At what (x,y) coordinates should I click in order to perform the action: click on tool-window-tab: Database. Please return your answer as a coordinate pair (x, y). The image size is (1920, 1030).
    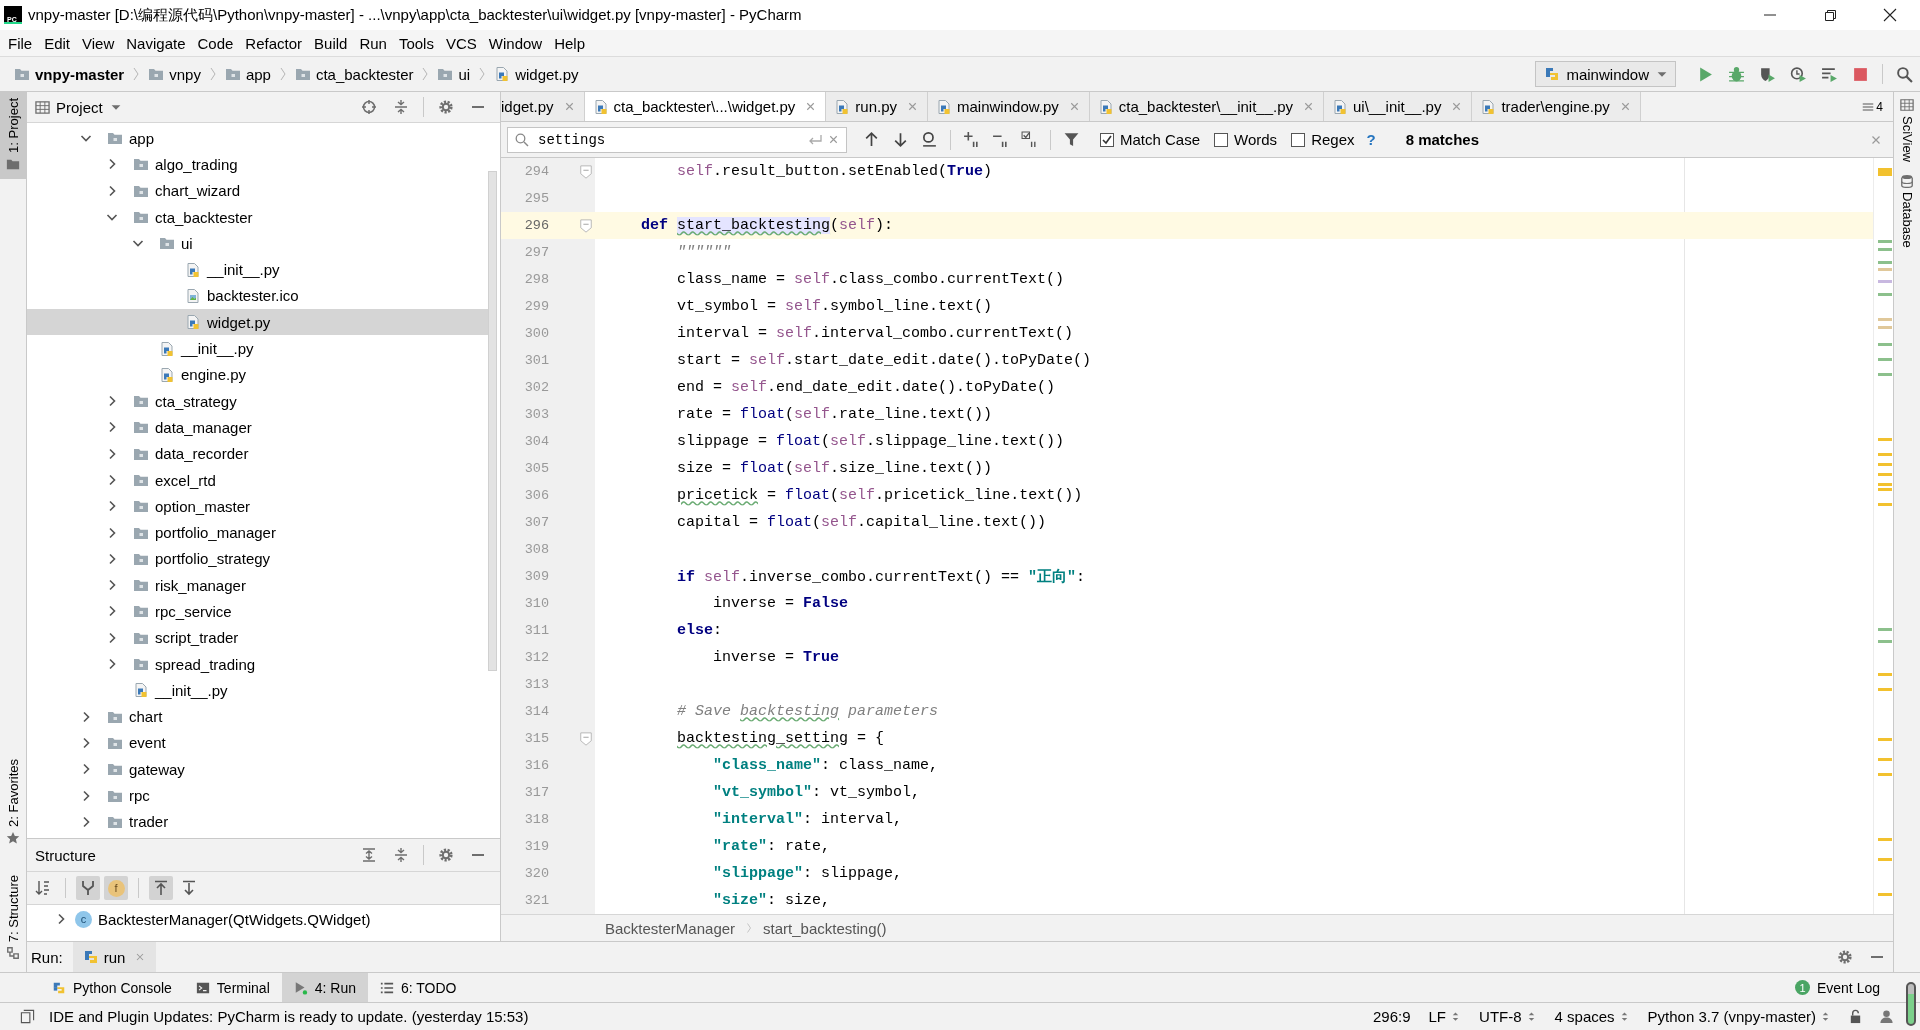
    Looking at the image, I should click on (1907, 211).